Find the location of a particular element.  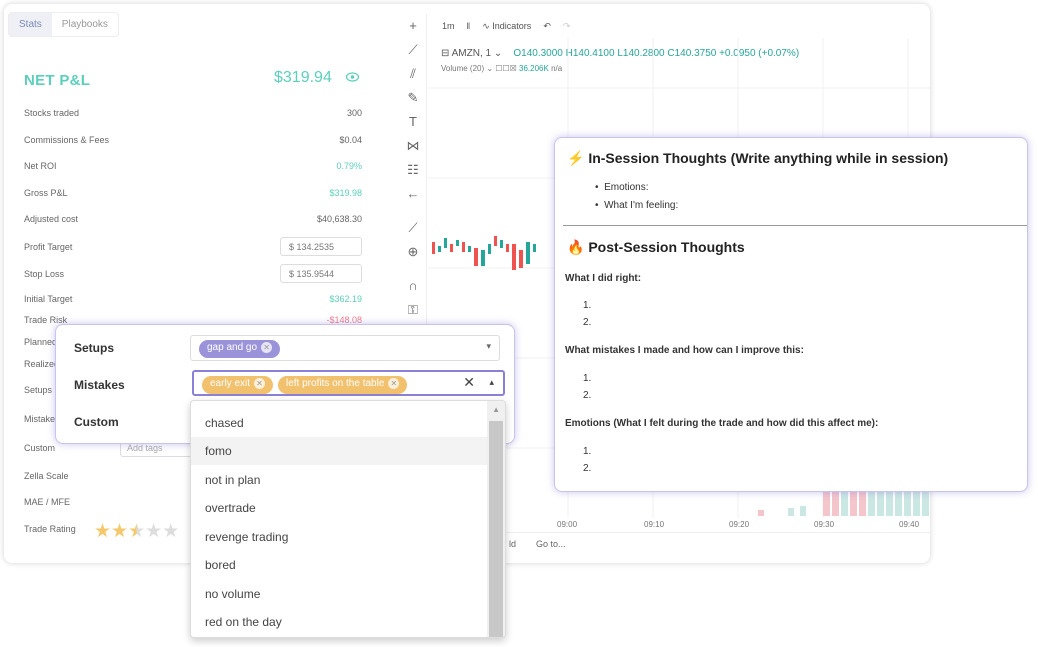

stat-label: Realized is located at coordinates (42, 364).